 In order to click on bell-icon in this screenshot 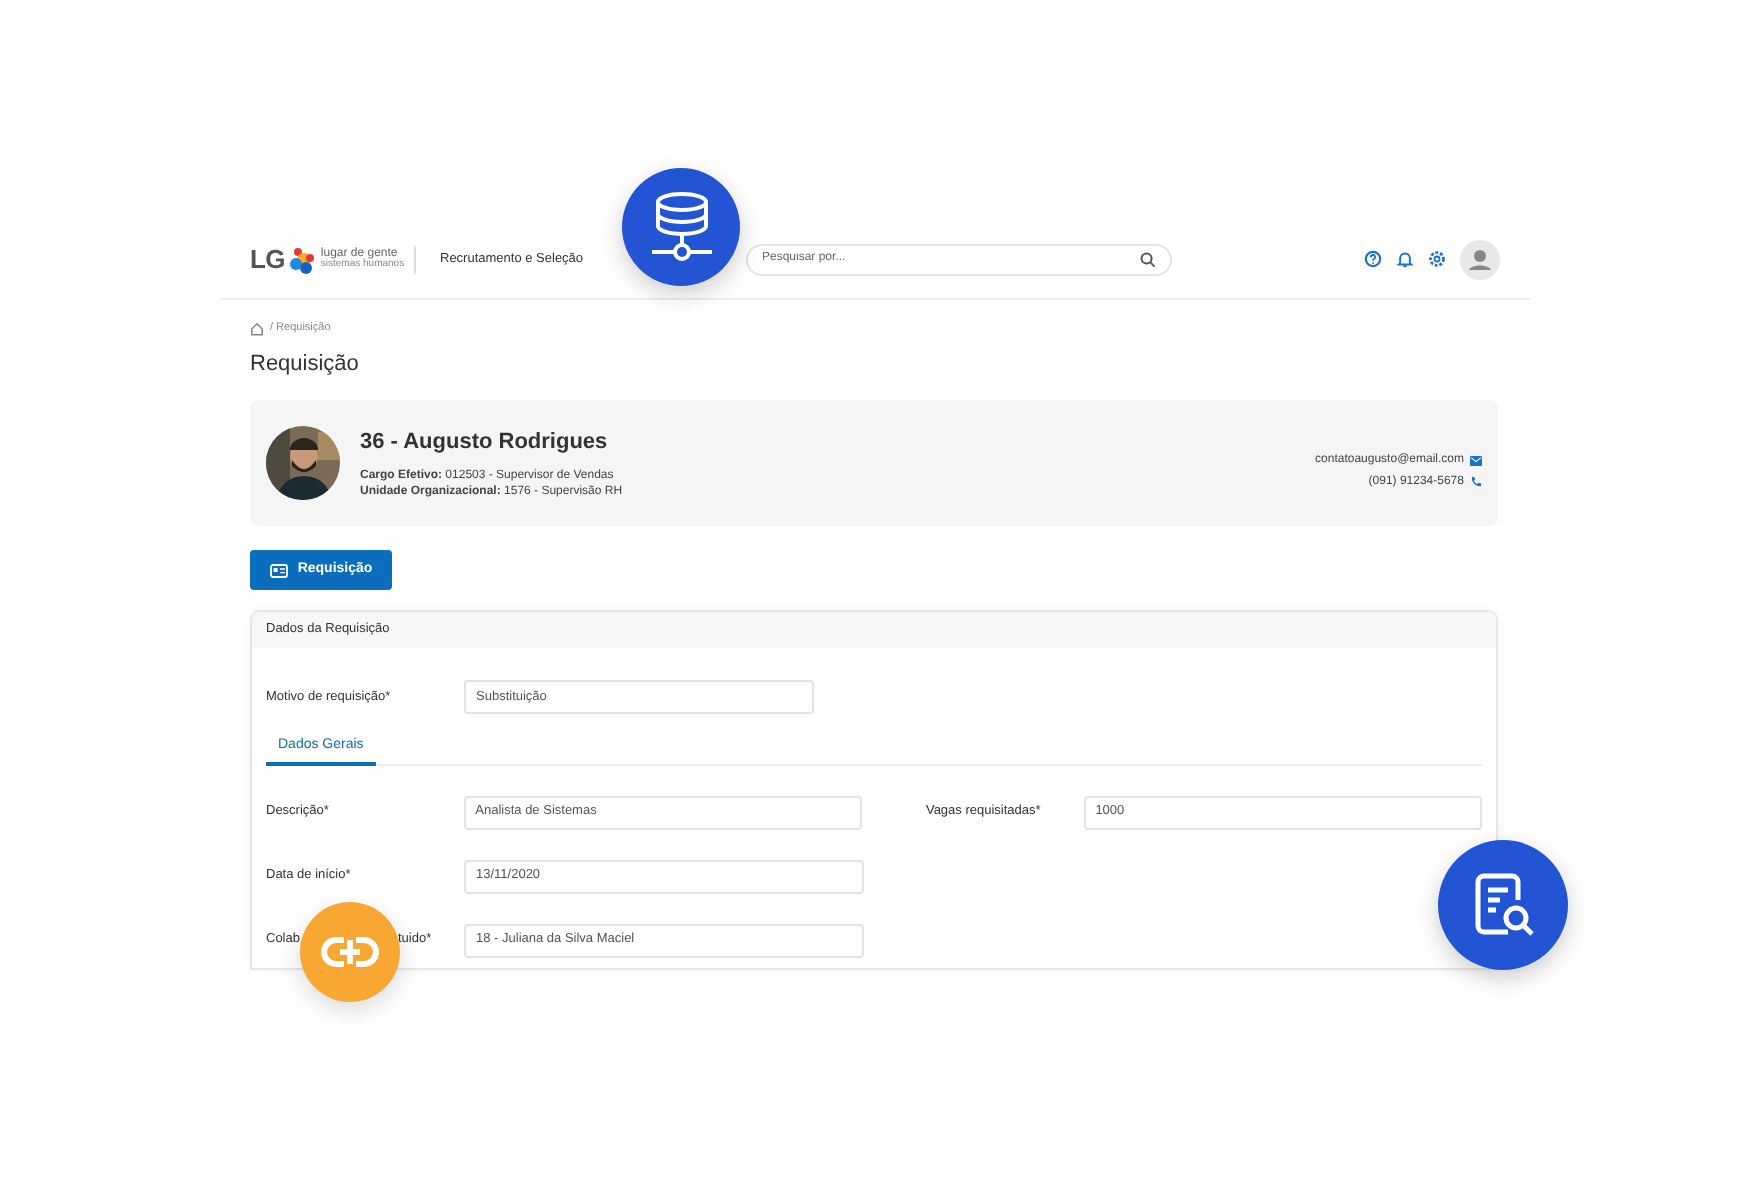, I will do `click(1405, 259)`.